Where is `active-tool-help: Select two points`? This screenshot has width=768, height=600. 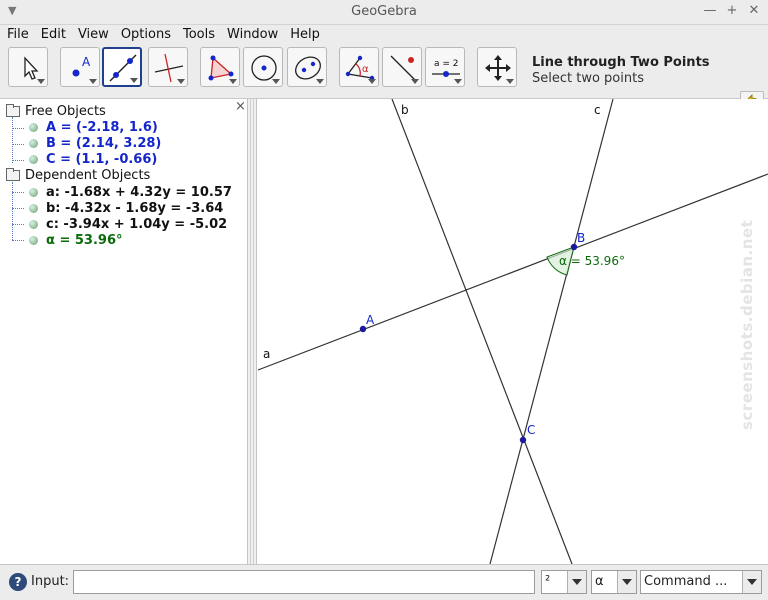 active-tool-help: Select two points is located at coordinates (588, 78).